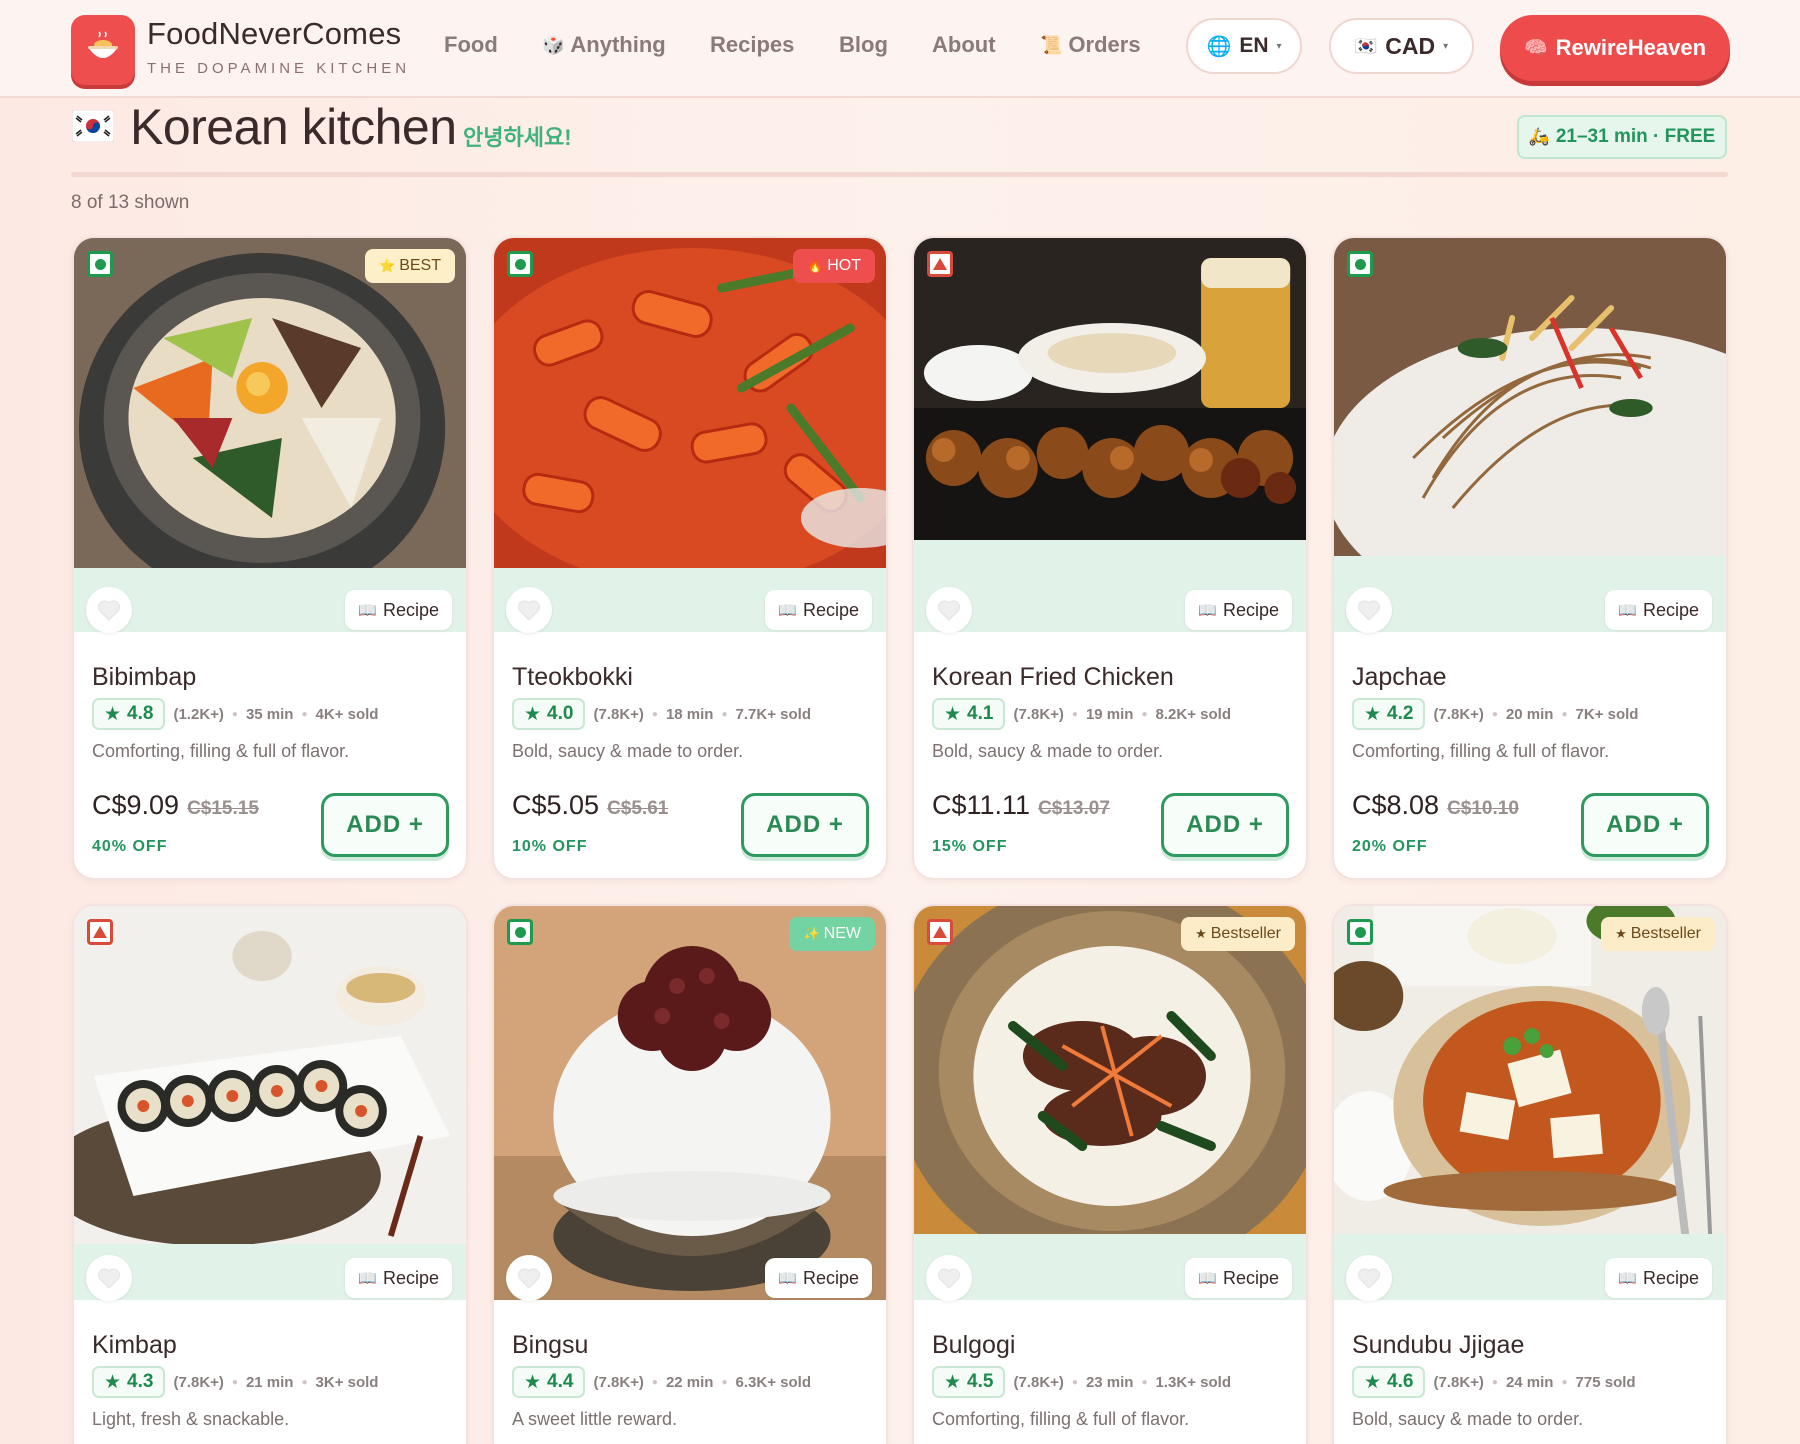 The height and width of the screenshot is (1444, 1800). What do you see at coordinates (1401, 46) in the screenshot?
I see `currency-selector: 🇰🇷 CAD ▾` at bounding box center [1401, 46].